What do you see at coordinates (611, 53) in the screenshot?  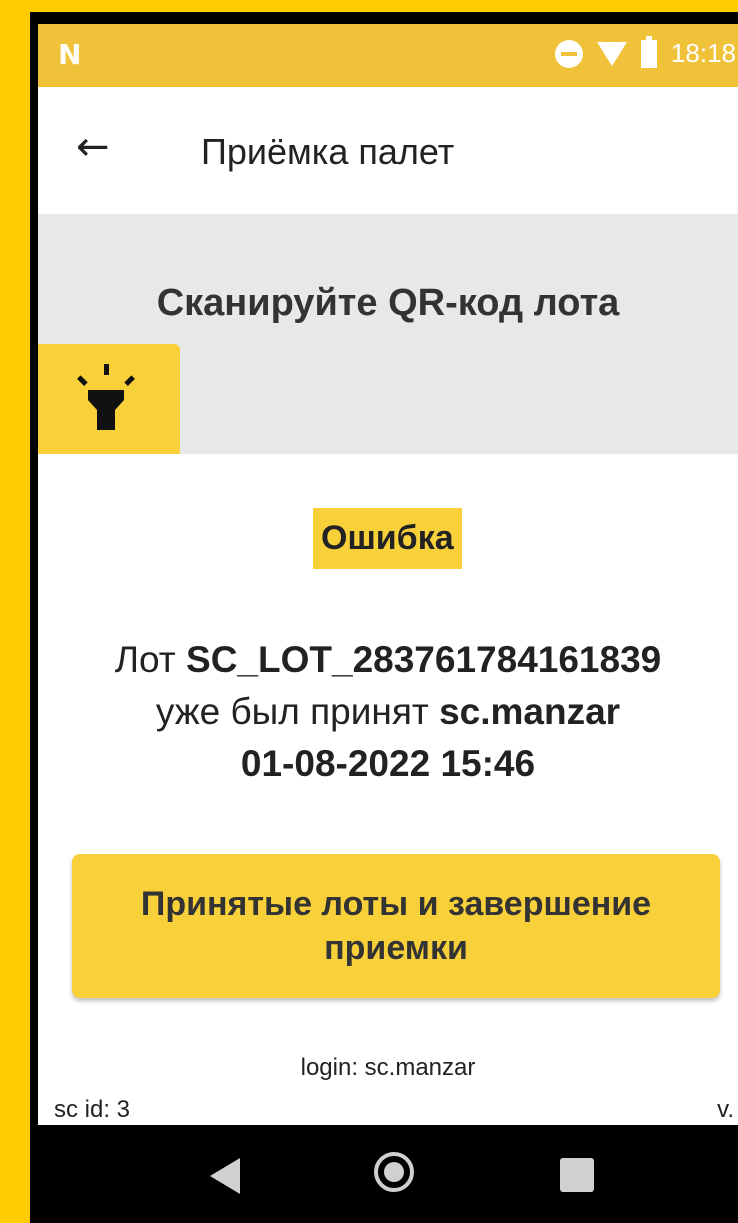 I see `wifi-icon` at bounding box center [611, 53].